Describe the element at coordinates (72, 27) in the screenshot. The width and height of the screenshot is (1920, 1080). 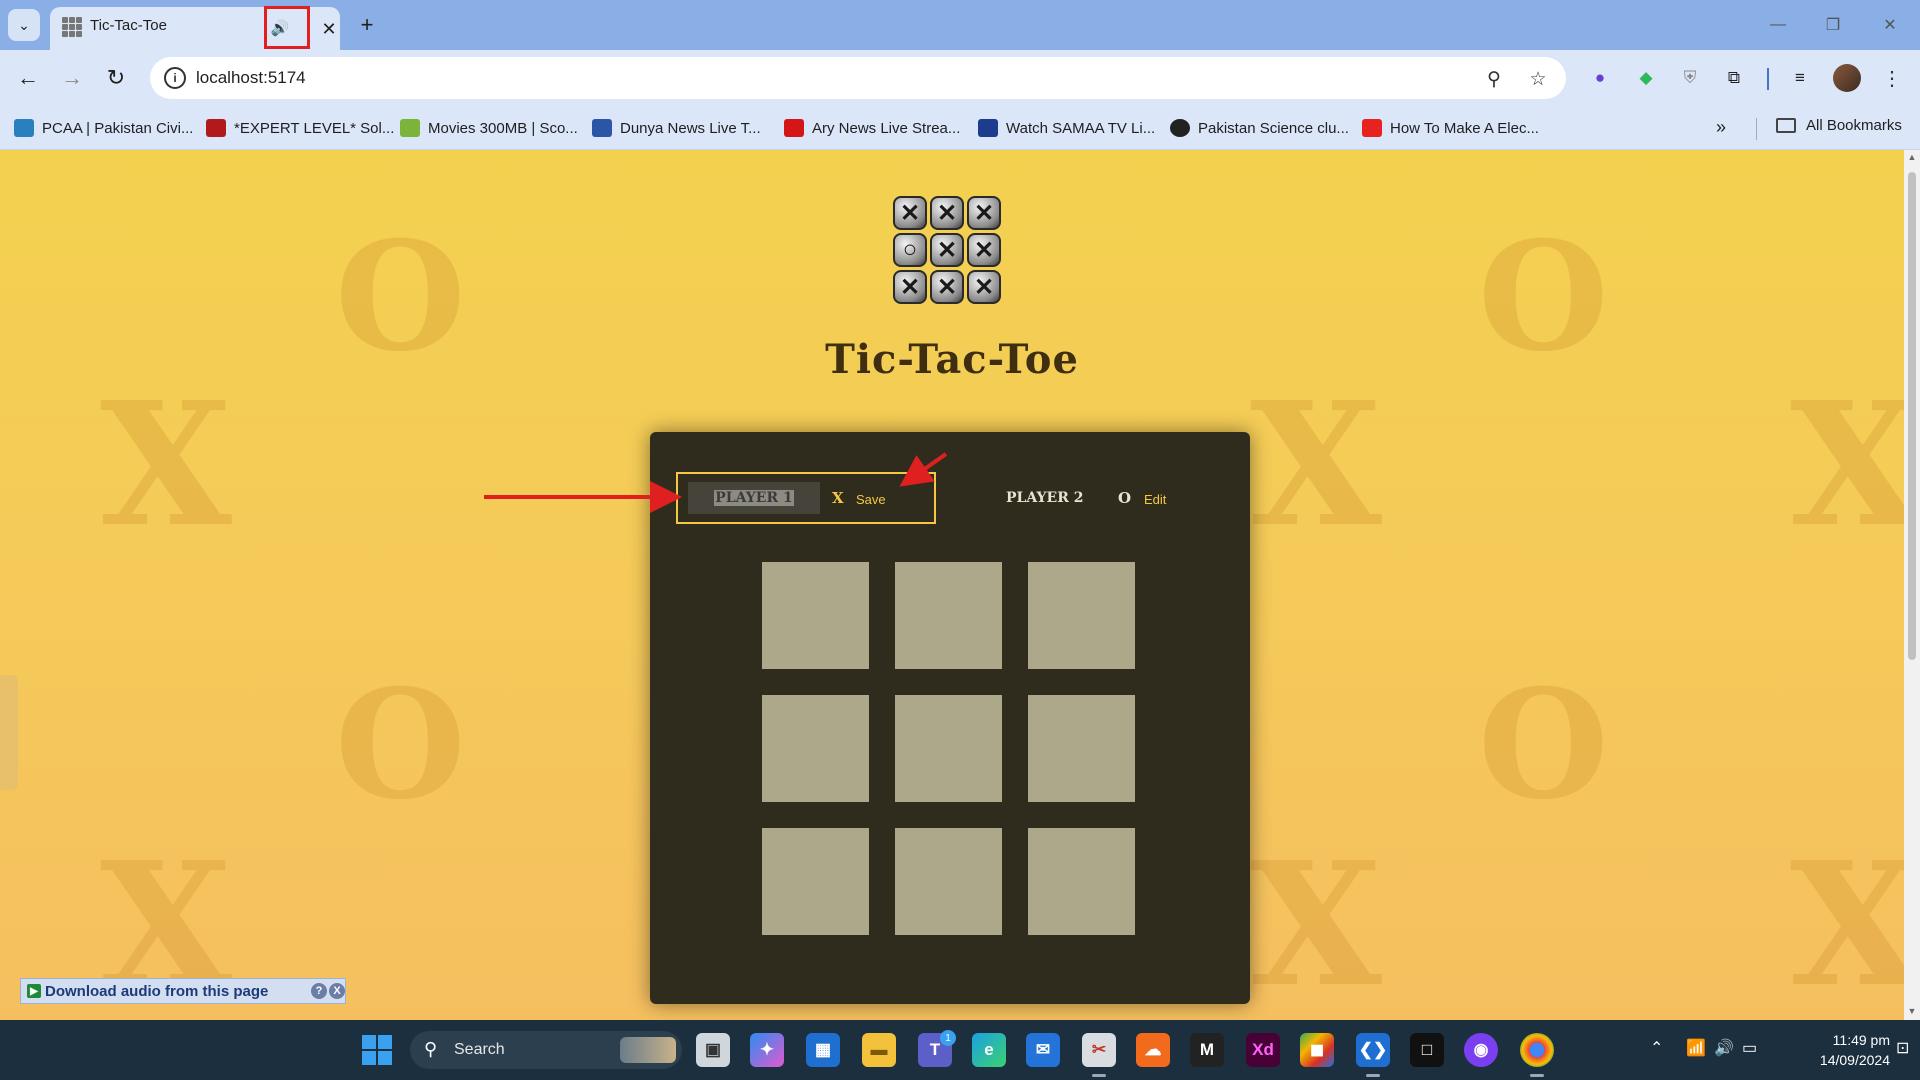
I see `tic-tac-toe-favicon-icon` at that location.